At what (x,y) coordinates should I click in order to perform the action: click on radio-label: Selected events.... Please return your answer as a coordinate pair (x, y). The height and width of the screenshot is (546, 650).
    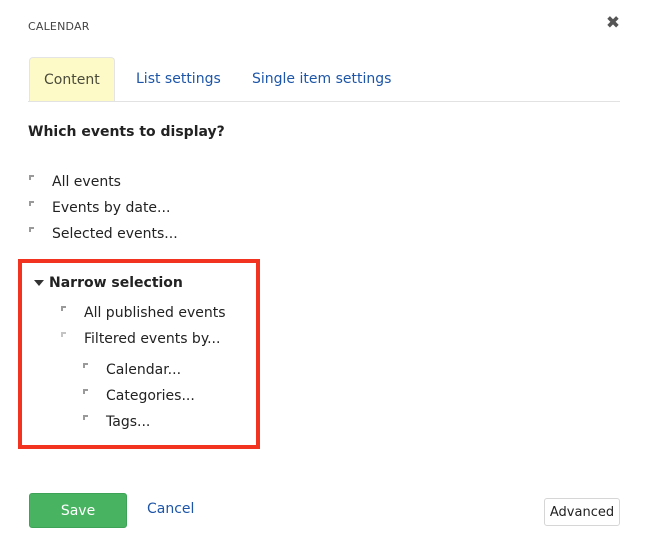
    Looking at the image, I should click on (115, 234).